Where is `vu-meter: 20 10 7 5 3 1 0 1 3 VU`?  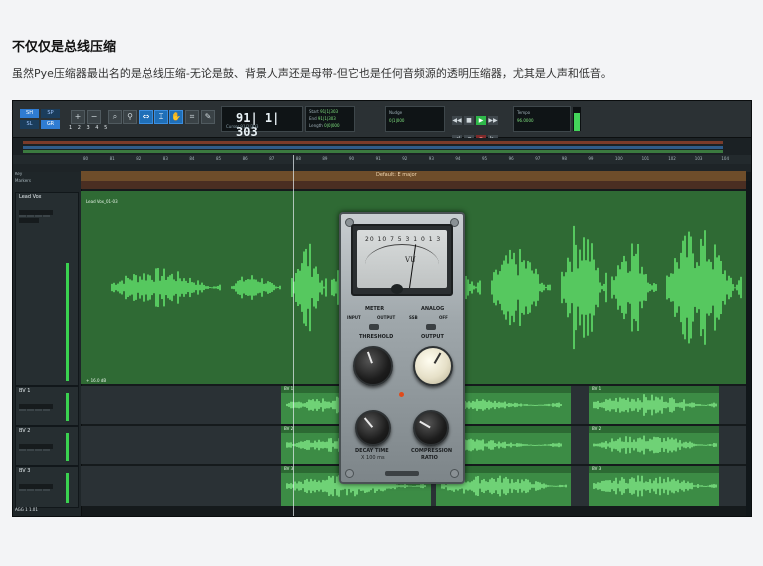 vu-meter: 20 10 7 5 3 1 0 1 3 VU is located at coordinates (402, 260).